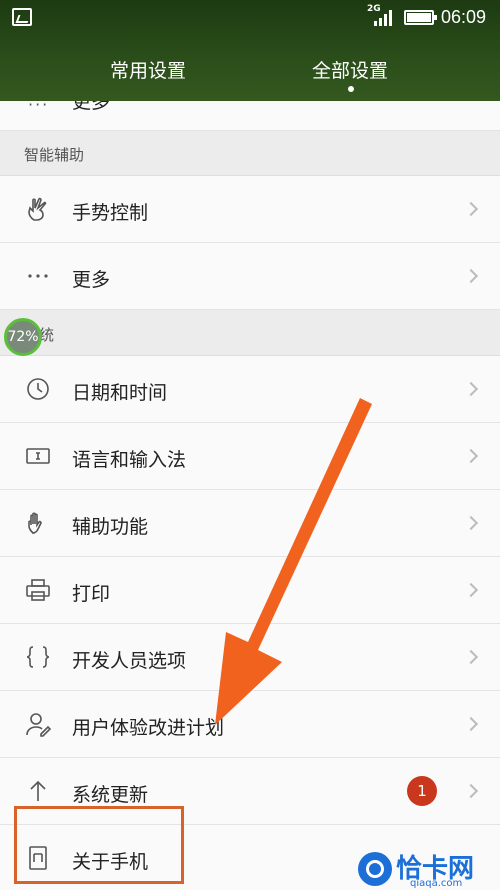 This screenshot has width=500, height=890. Describe the element at coordinates (422, 791) in the screenshot. I see `update-count-badge: 1` at that location.